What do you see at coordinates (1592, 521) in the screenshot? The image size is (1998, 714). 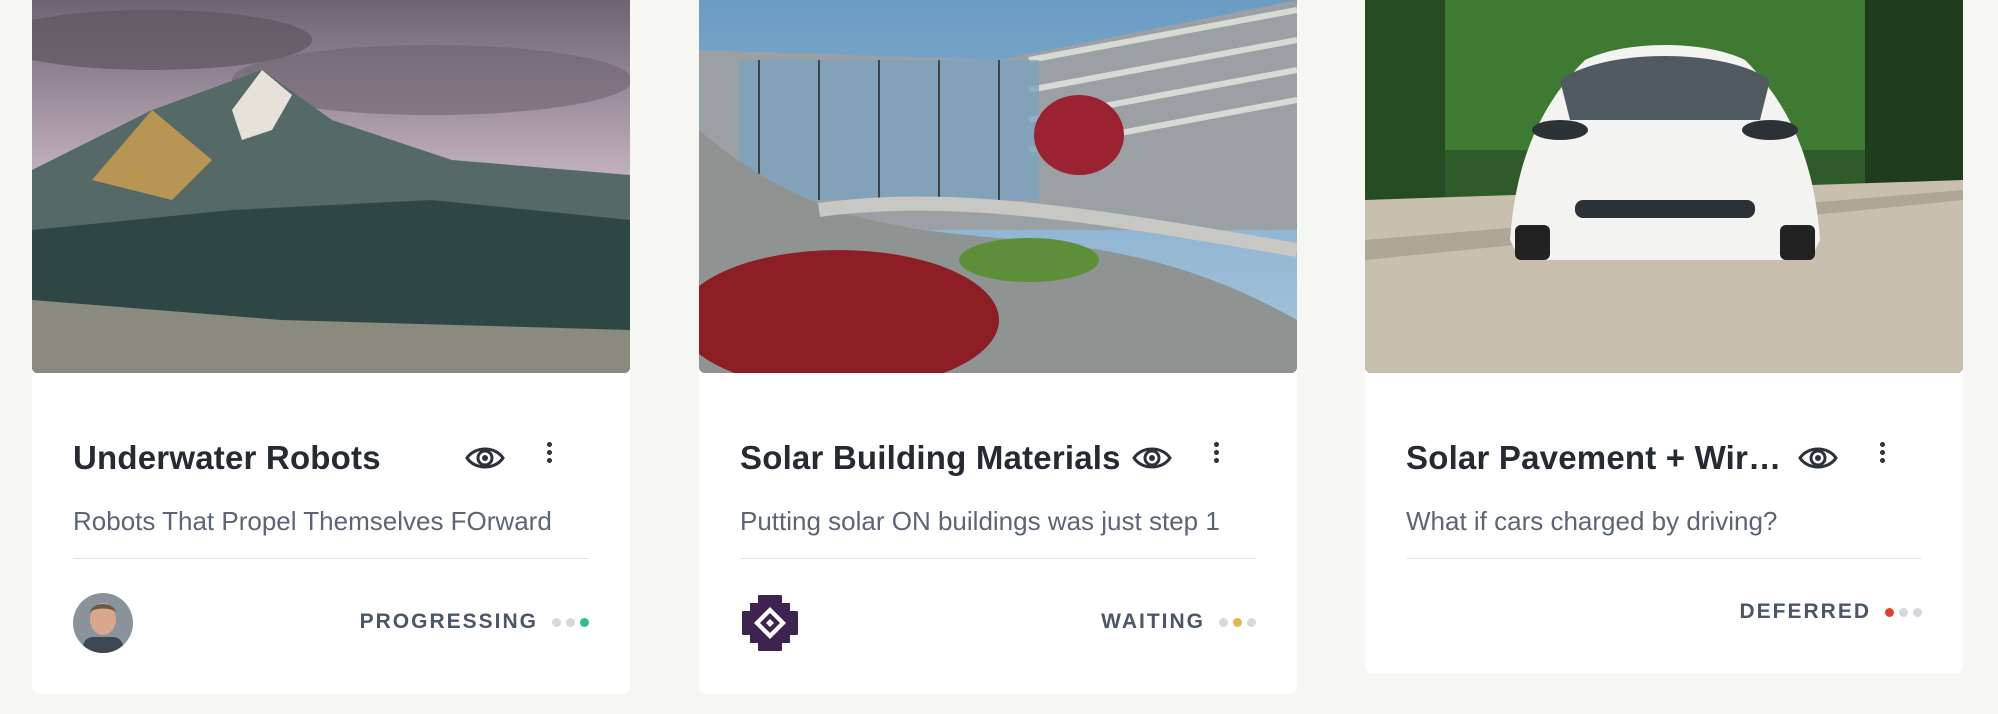 I see `card-subtitle: What if cars charged by driving?` at bounding box center [1592, 521].